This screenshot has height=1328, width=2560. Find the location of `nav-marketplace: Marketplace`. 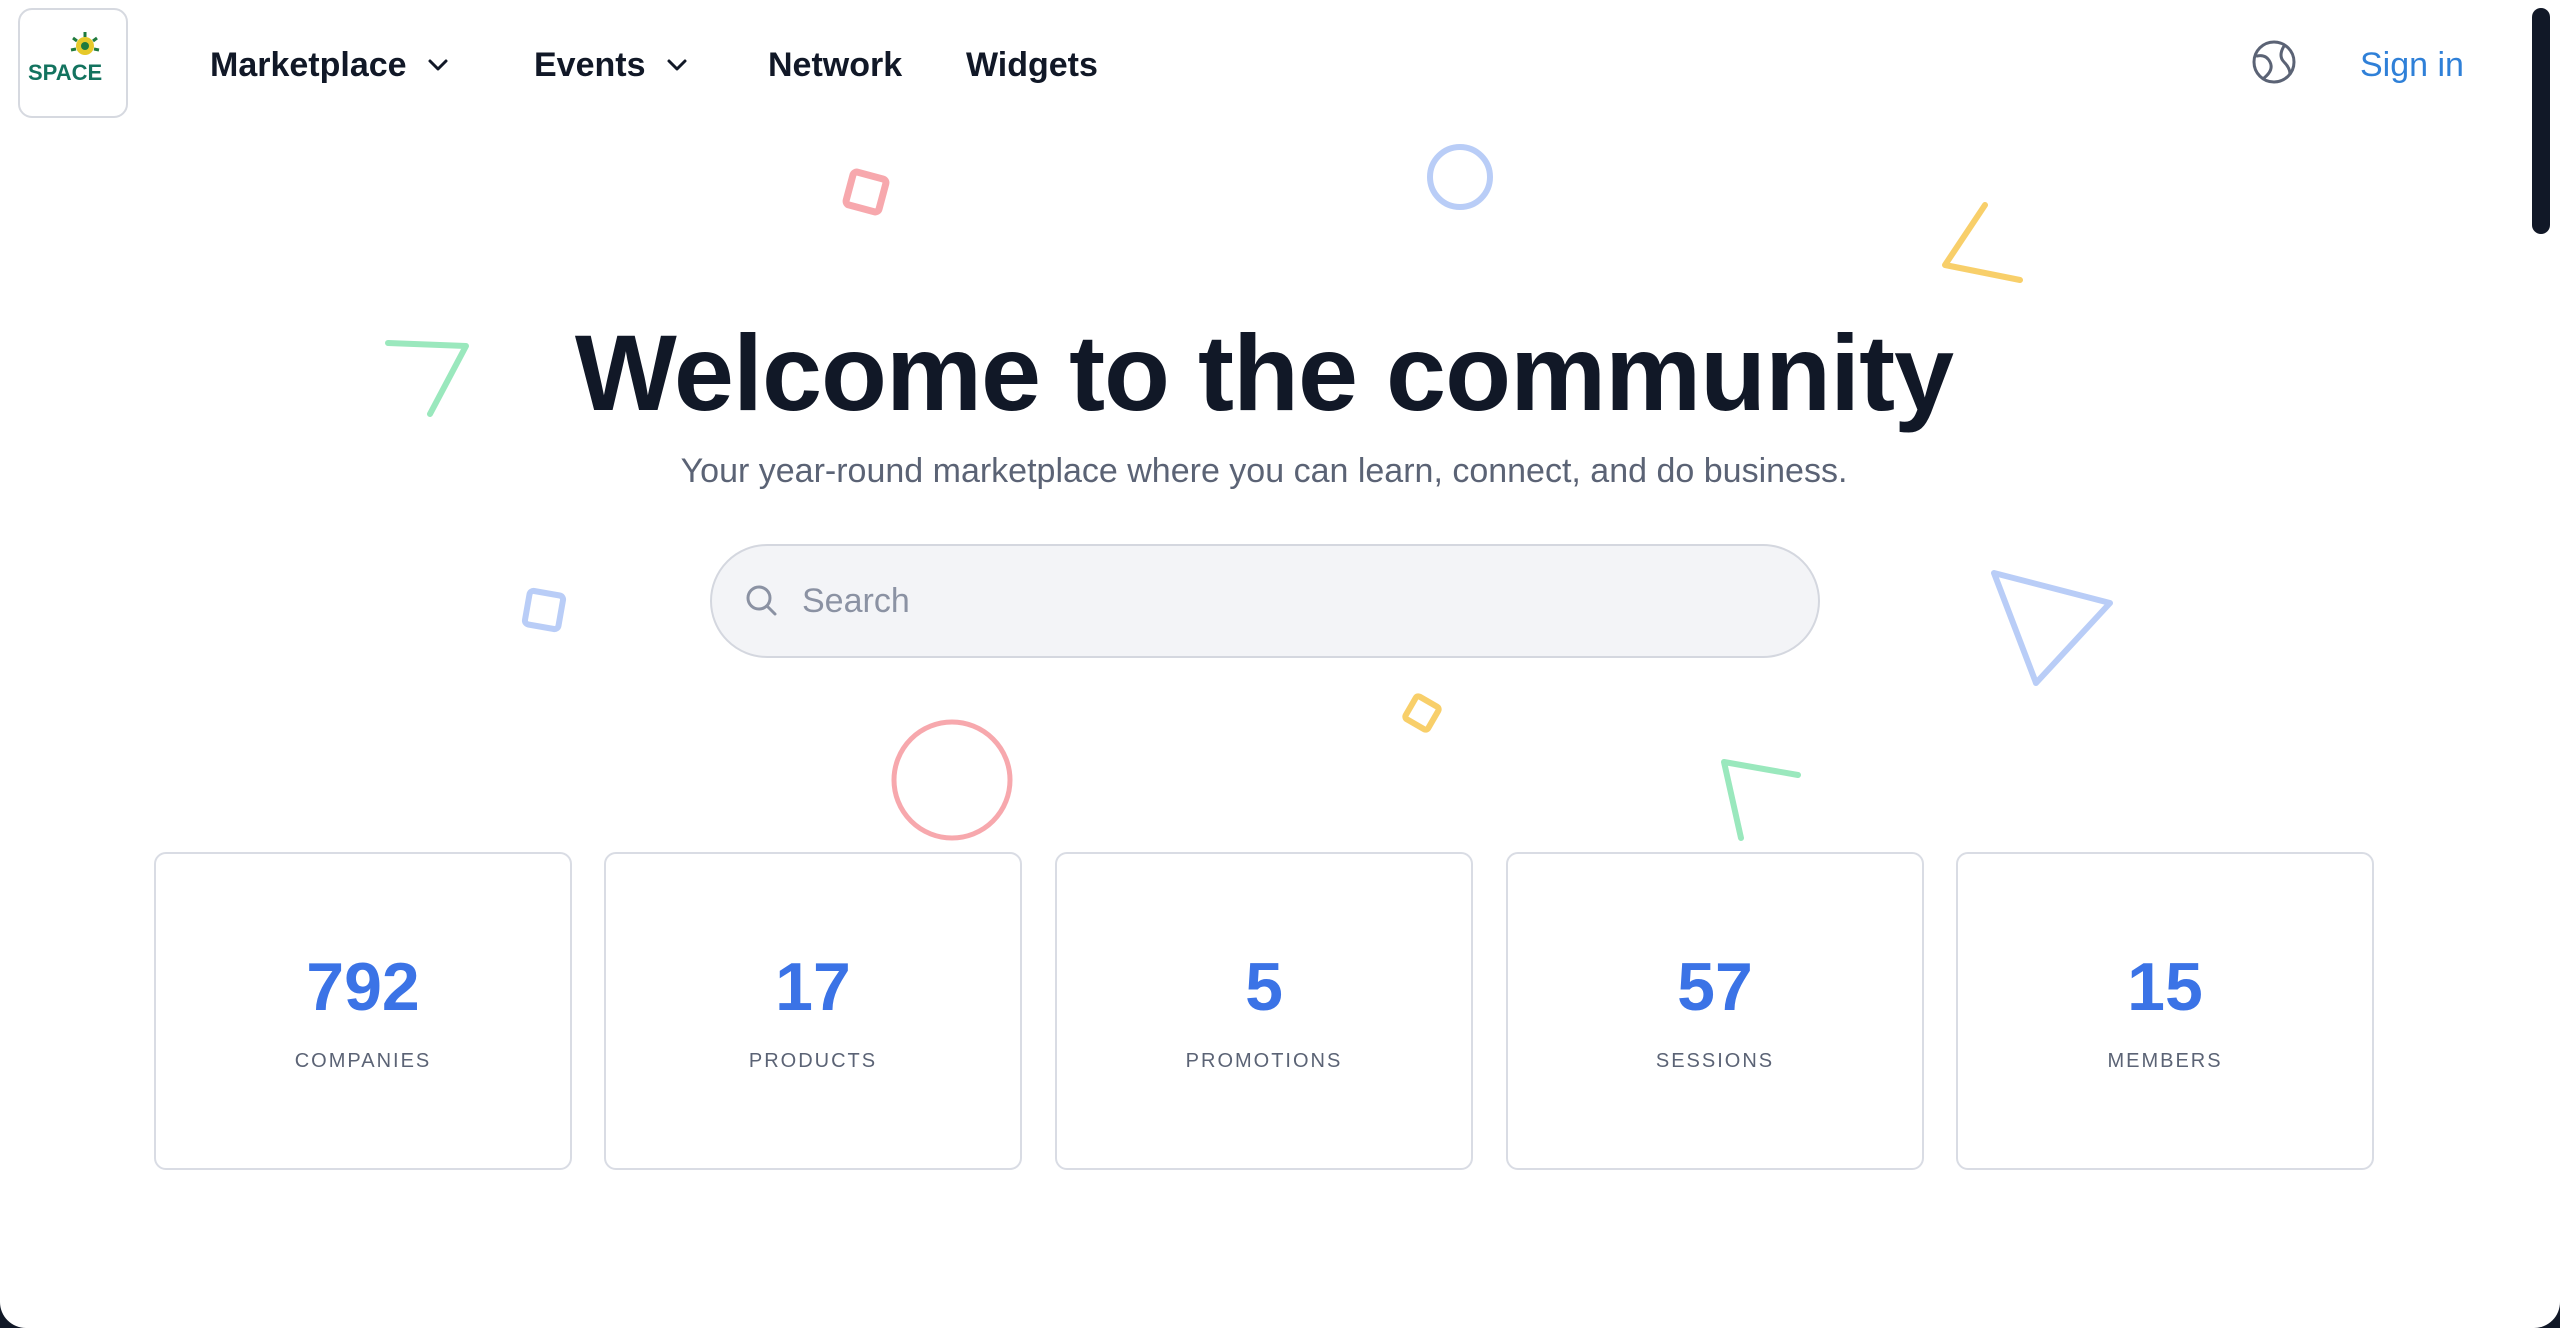

nav-marketplace: Marketplace is located at coordinates (329, 65).